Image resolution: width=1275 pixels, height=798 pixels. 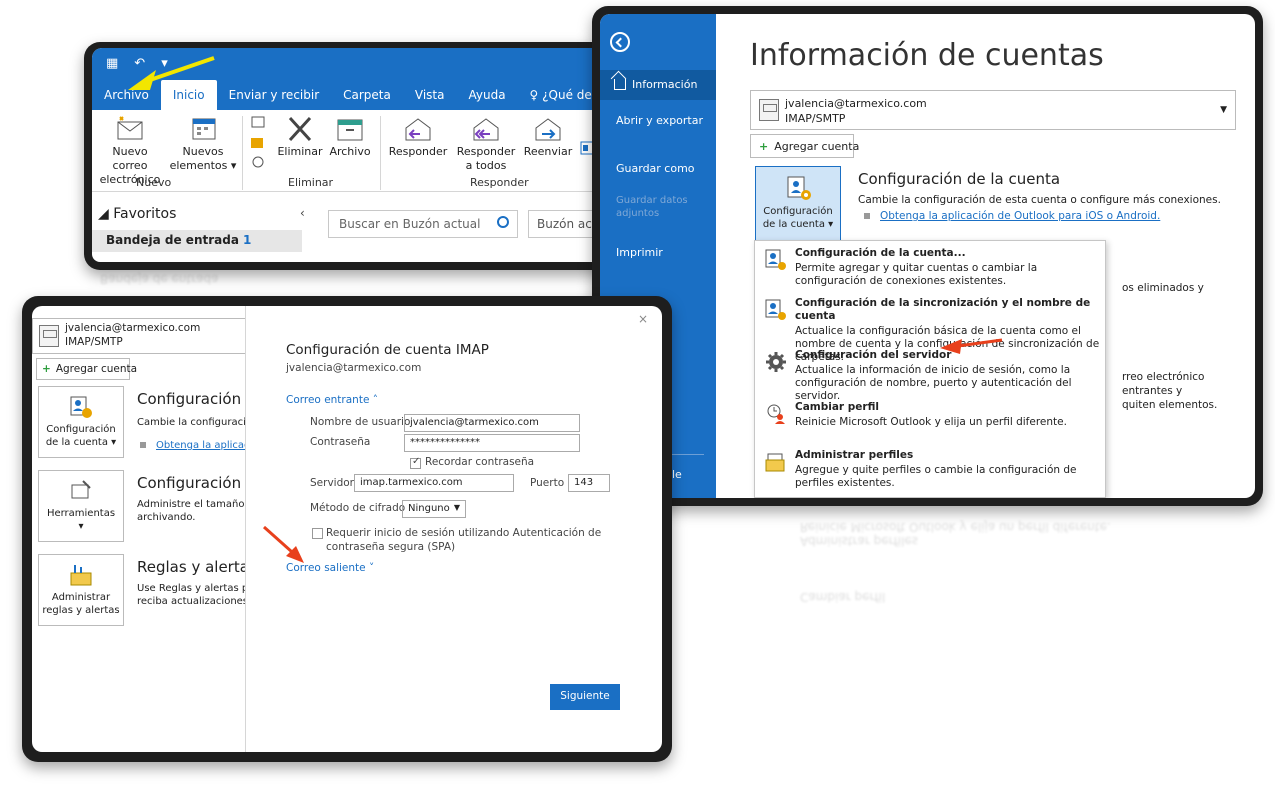 What do you see at coordinates (415, 462) in the screenshot?
I see `remember-password-checkbox` at bounding box center [415, 462].